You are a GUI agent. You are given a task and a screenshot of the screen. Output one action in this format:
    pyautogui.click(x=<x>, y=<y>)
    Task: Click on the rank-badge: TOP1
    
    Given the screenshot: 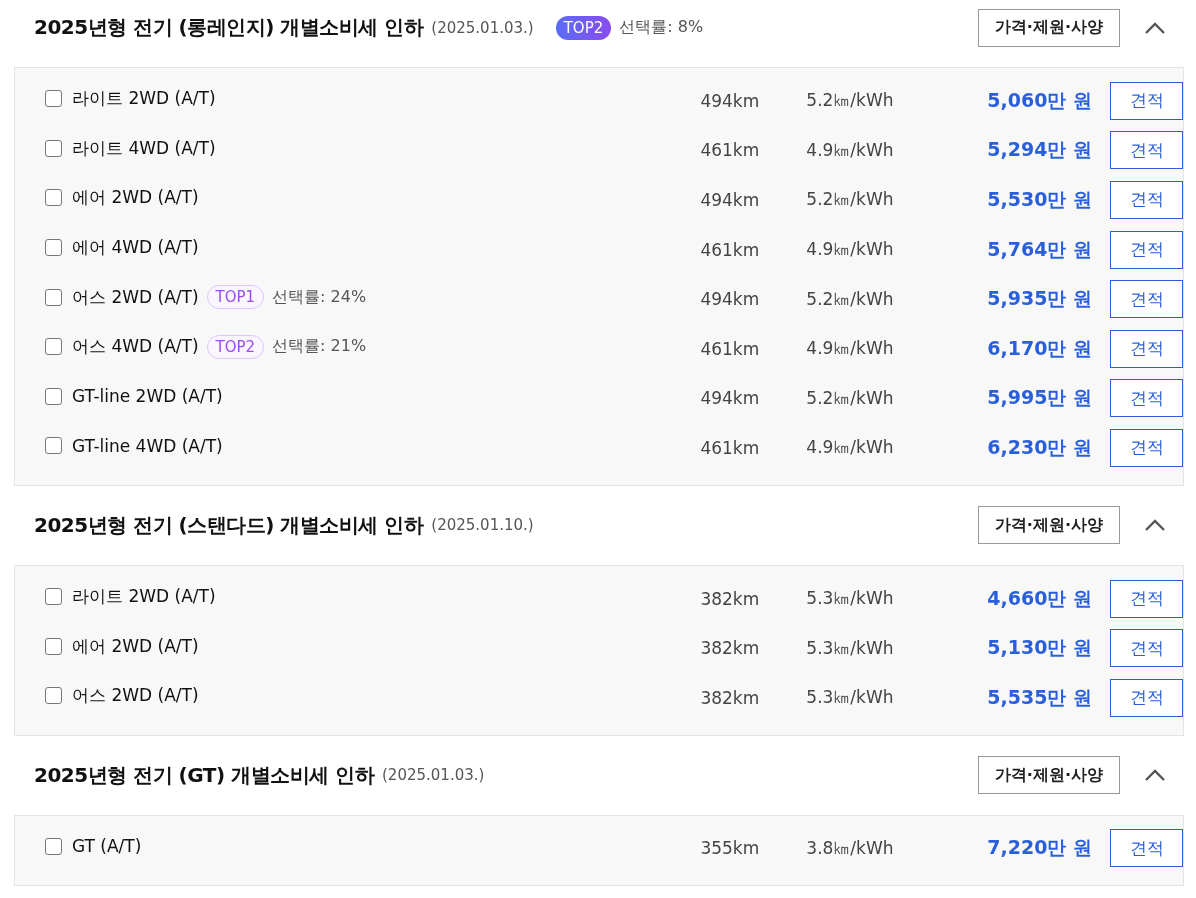 What is the action you would take?
    pyautogui.click(x=235, y=297)
    